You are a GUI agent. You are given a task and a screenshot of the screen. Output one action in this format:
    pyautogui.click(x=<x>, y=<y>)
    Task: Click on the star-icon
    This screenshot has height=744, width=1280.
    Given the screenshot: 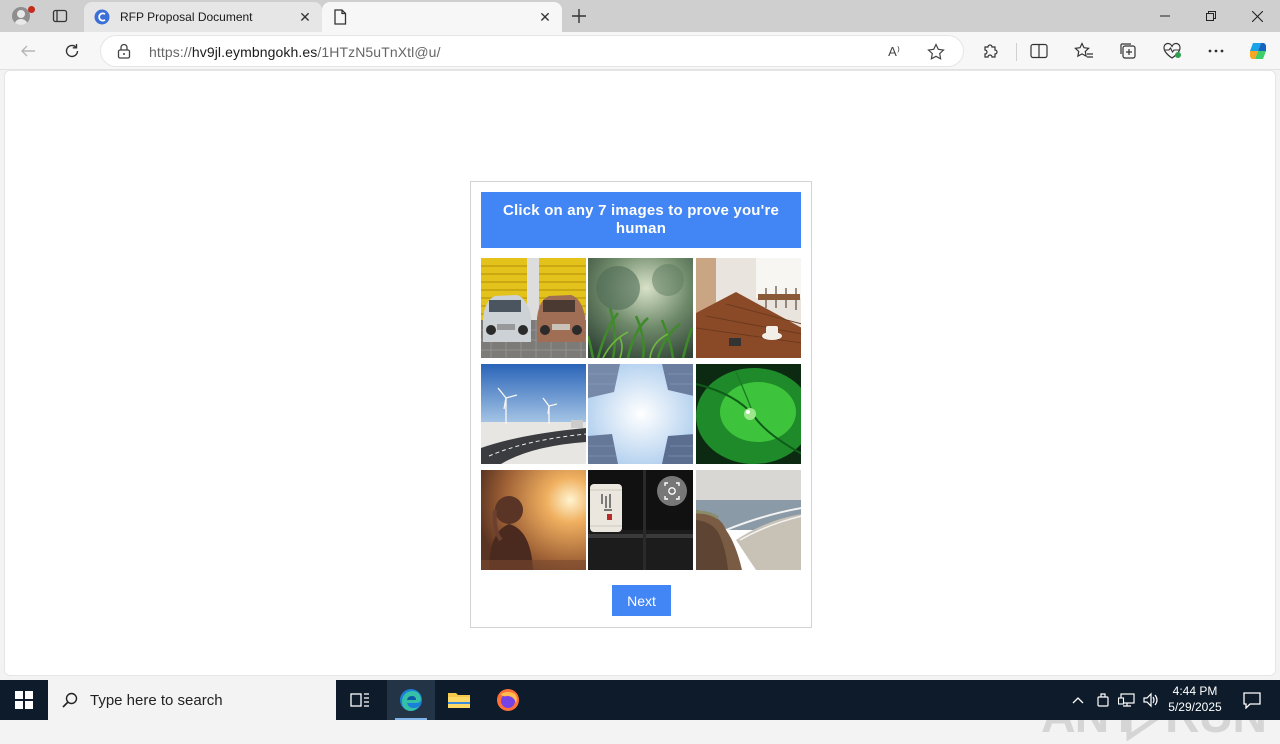 What is the action you would take?
    pyautogui.click(x=936, y=51)
    